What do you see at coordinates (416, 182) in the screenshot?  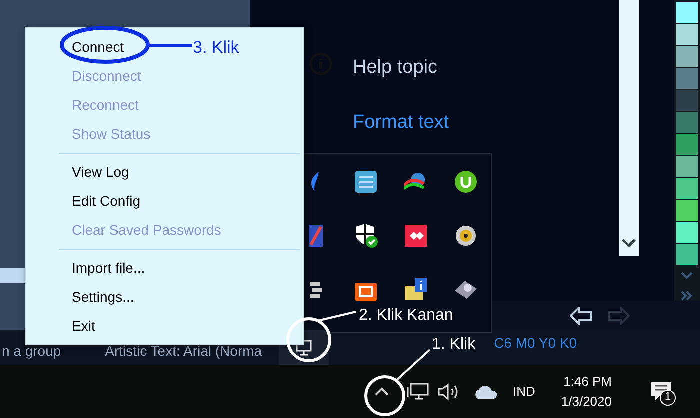 I see `globe-arrow-icon` at bounding box center [416, 182].